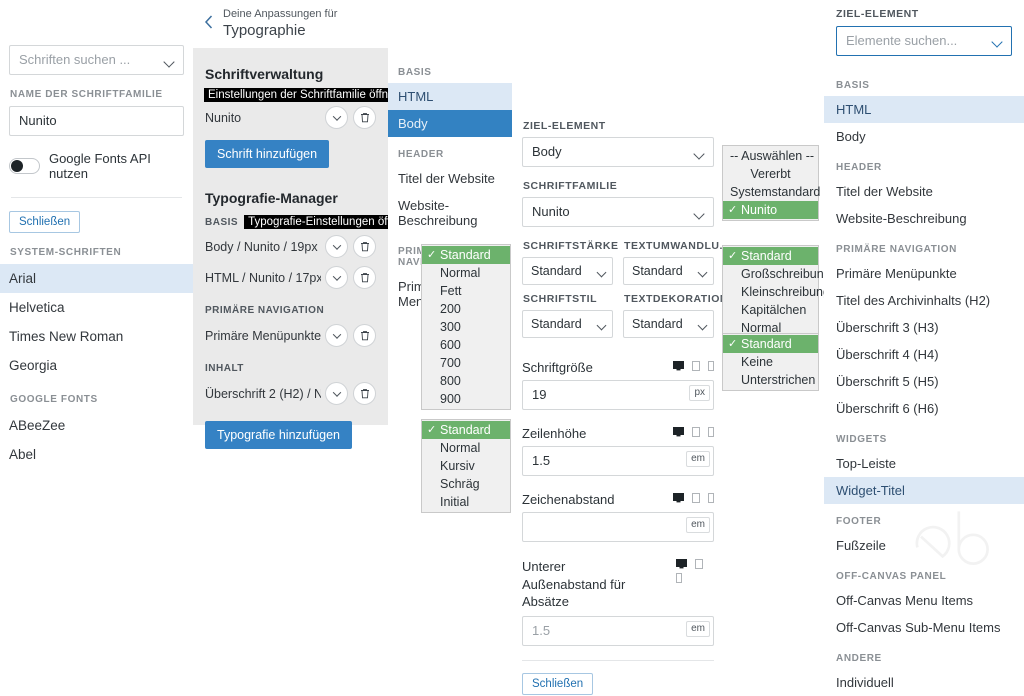 This screenshot has height=696, width=1024. Describe the element at coordinates (290, 335) in the screenshot. I see `typography-row: Primäre Menüpunkte / Nunito / 17p` at that location.